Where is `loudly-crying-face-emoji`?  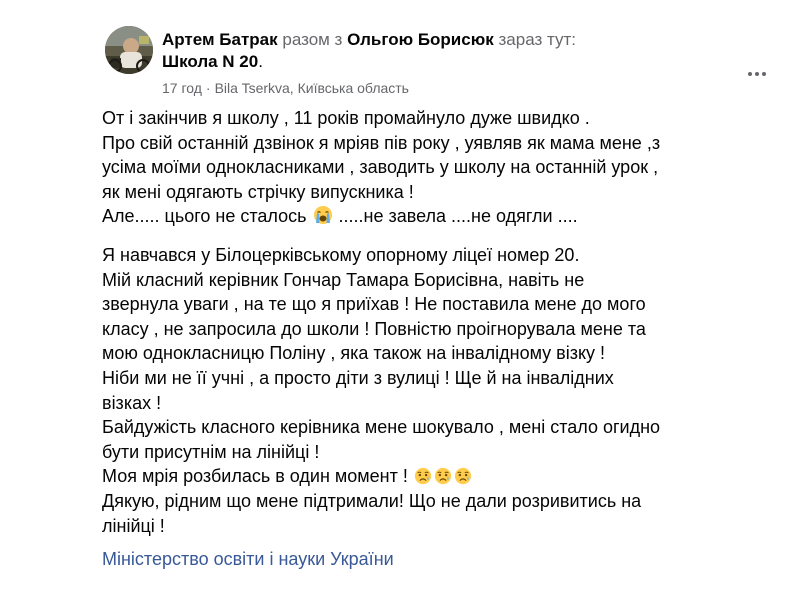
loudly-crying-face-emoji is located at coordinates (322, 215).